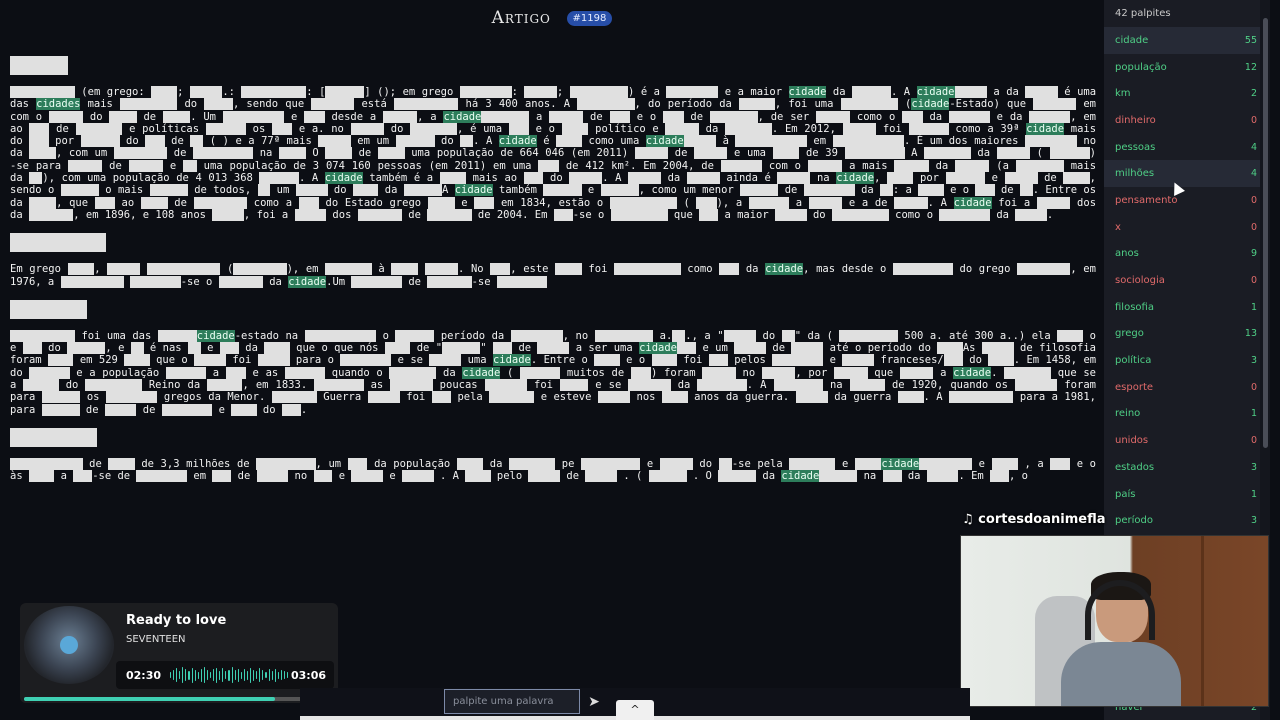 This screenshot has width=1280, height=720. What do you see at coordinates (1253, 120) in the screenshot?
I see `guess-hit-count: 0` at bounding box center [1253, 120].